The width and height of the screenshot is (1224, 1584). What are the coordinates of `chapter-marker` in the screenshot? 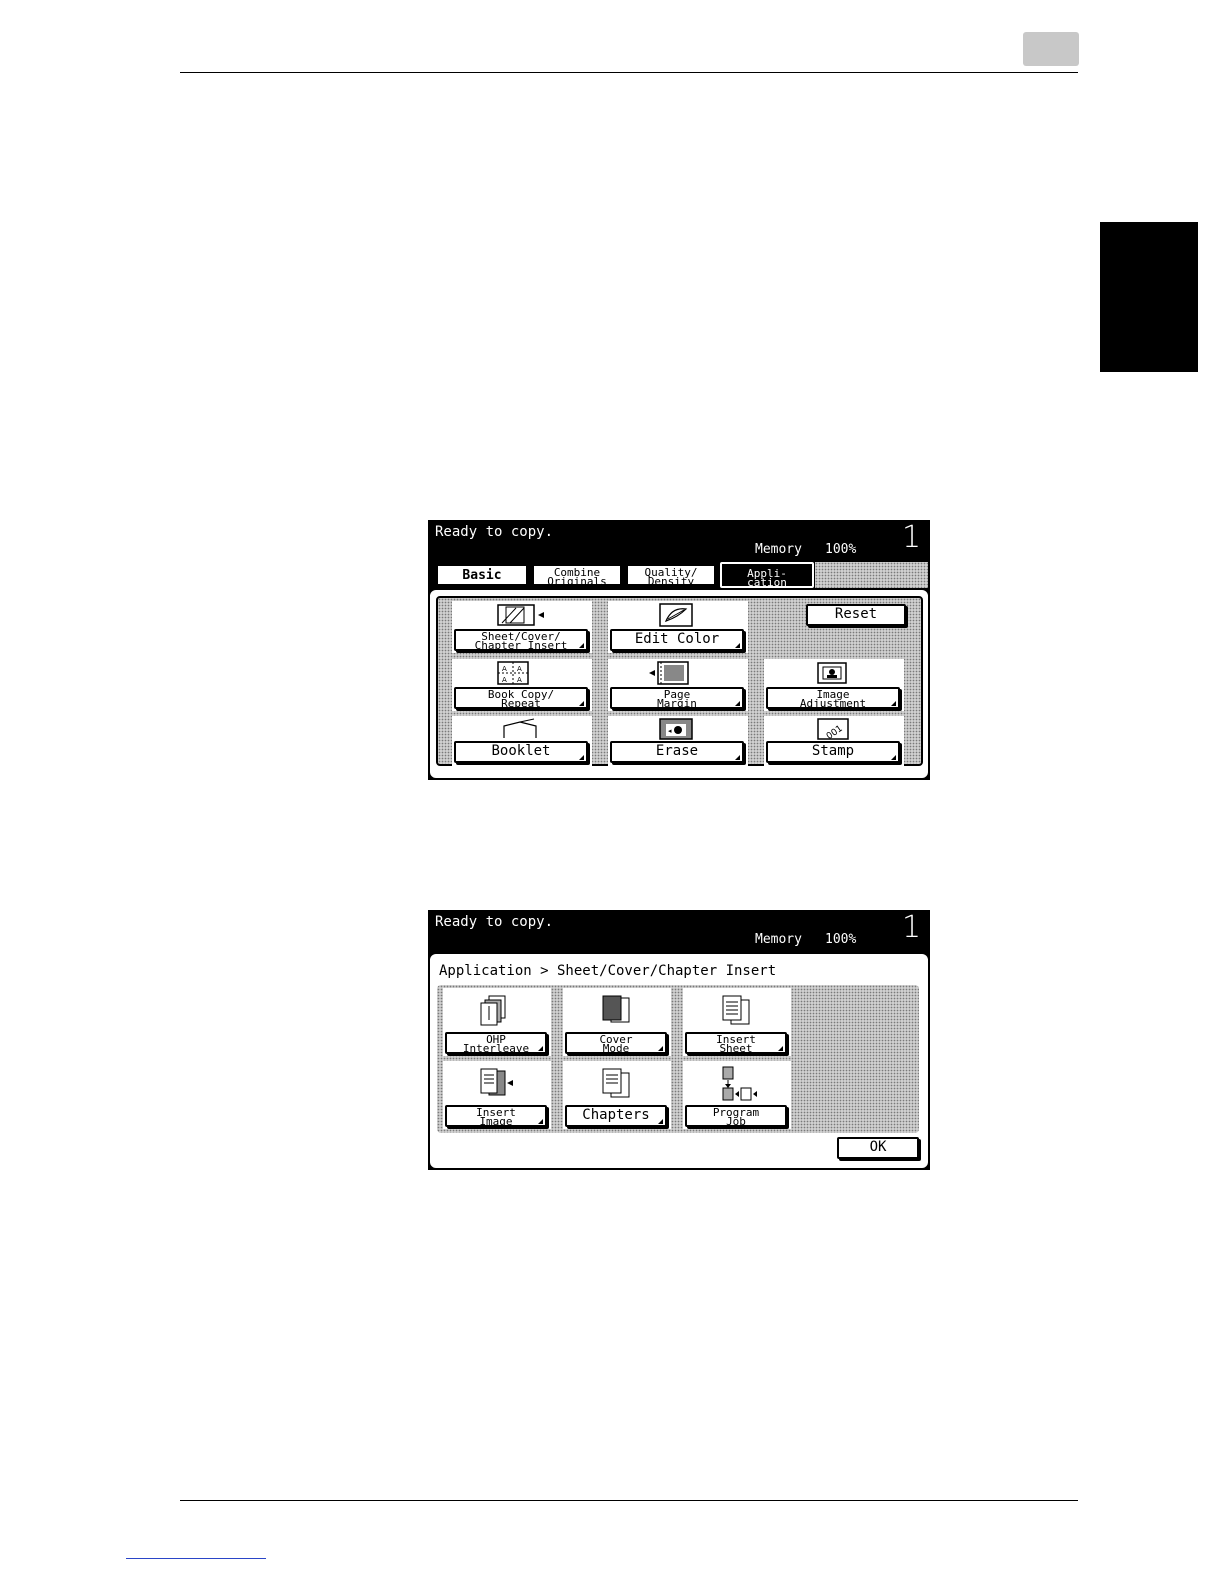 It's located at (1149, 297).